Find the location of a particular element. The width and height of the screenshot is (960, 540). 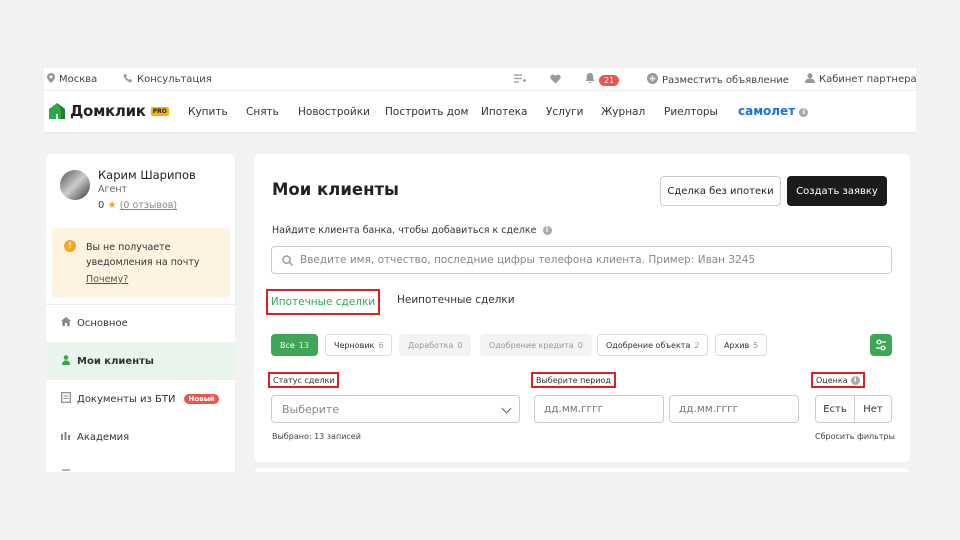

logo-text: Домклик is located at coordinates (108, 111).